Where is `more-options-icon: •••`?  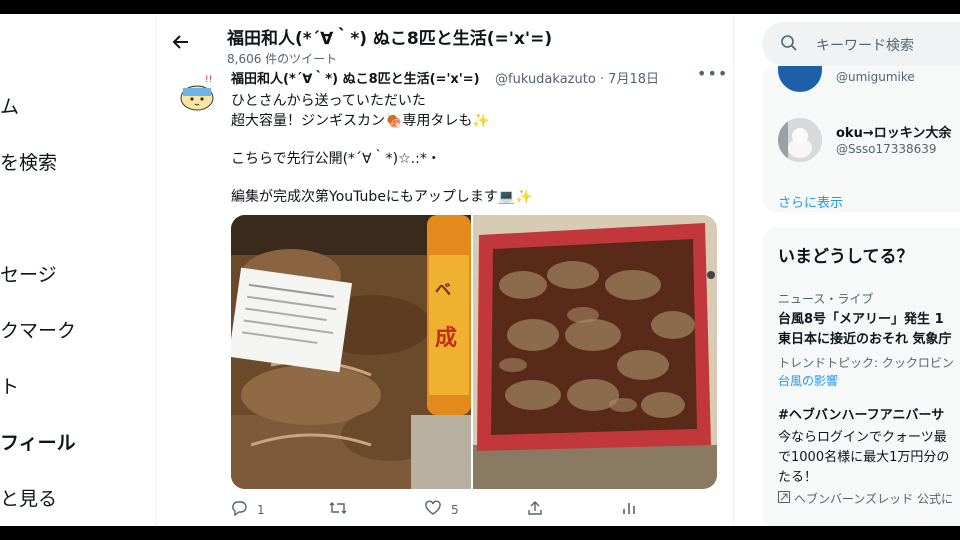
more-options-icon: ••• is located at coordinates (712, 73).